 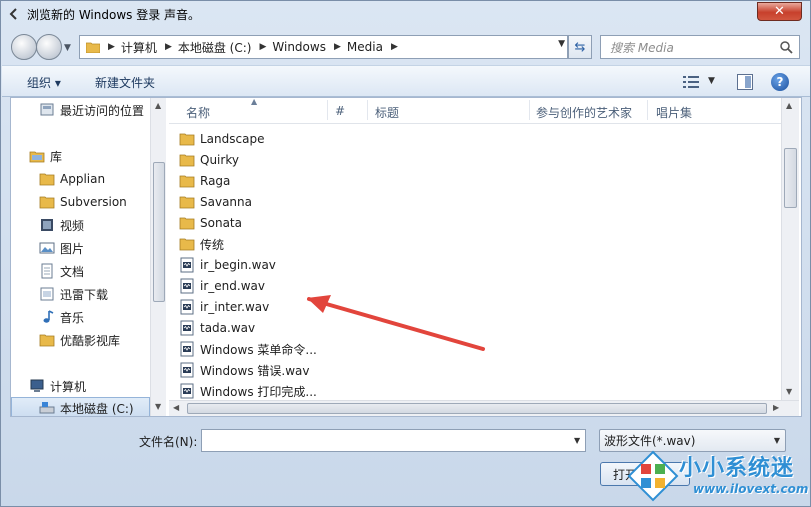 What do you see at coordinates (584, 112) in the screenshot?
I see `column-header-artist: 参与创作的艺术家` at bounding box center [584, 112].